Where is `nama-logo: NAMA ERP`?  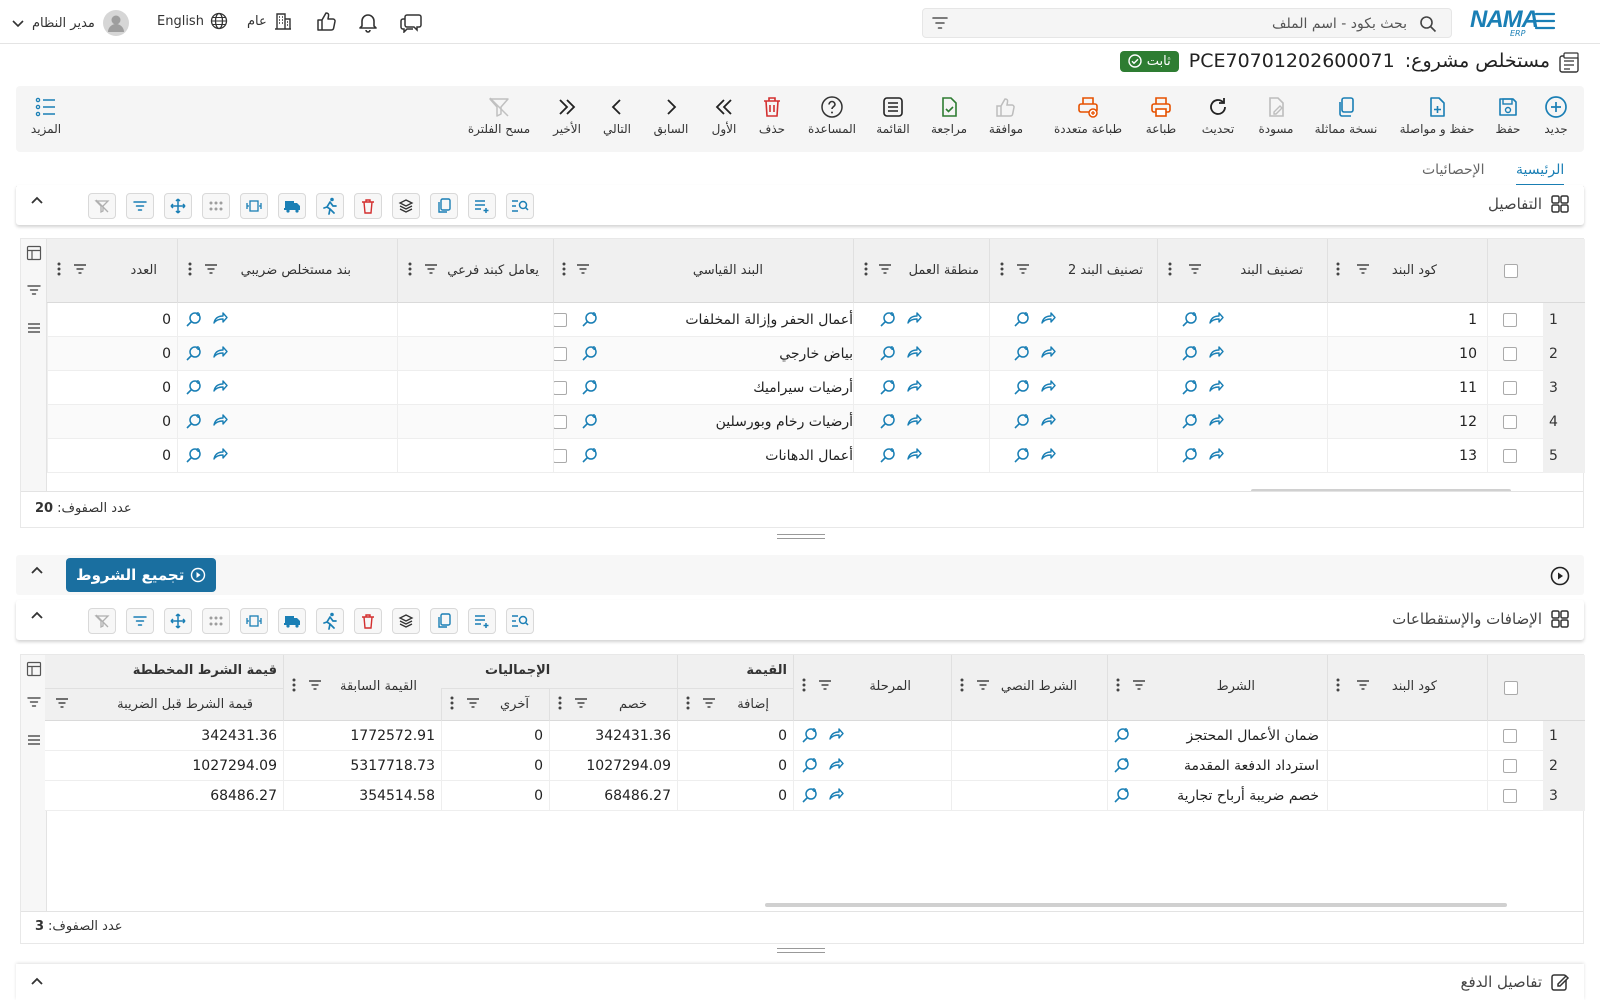 nama-logo: NAMA ERP is located at coordinates (1504, 22).